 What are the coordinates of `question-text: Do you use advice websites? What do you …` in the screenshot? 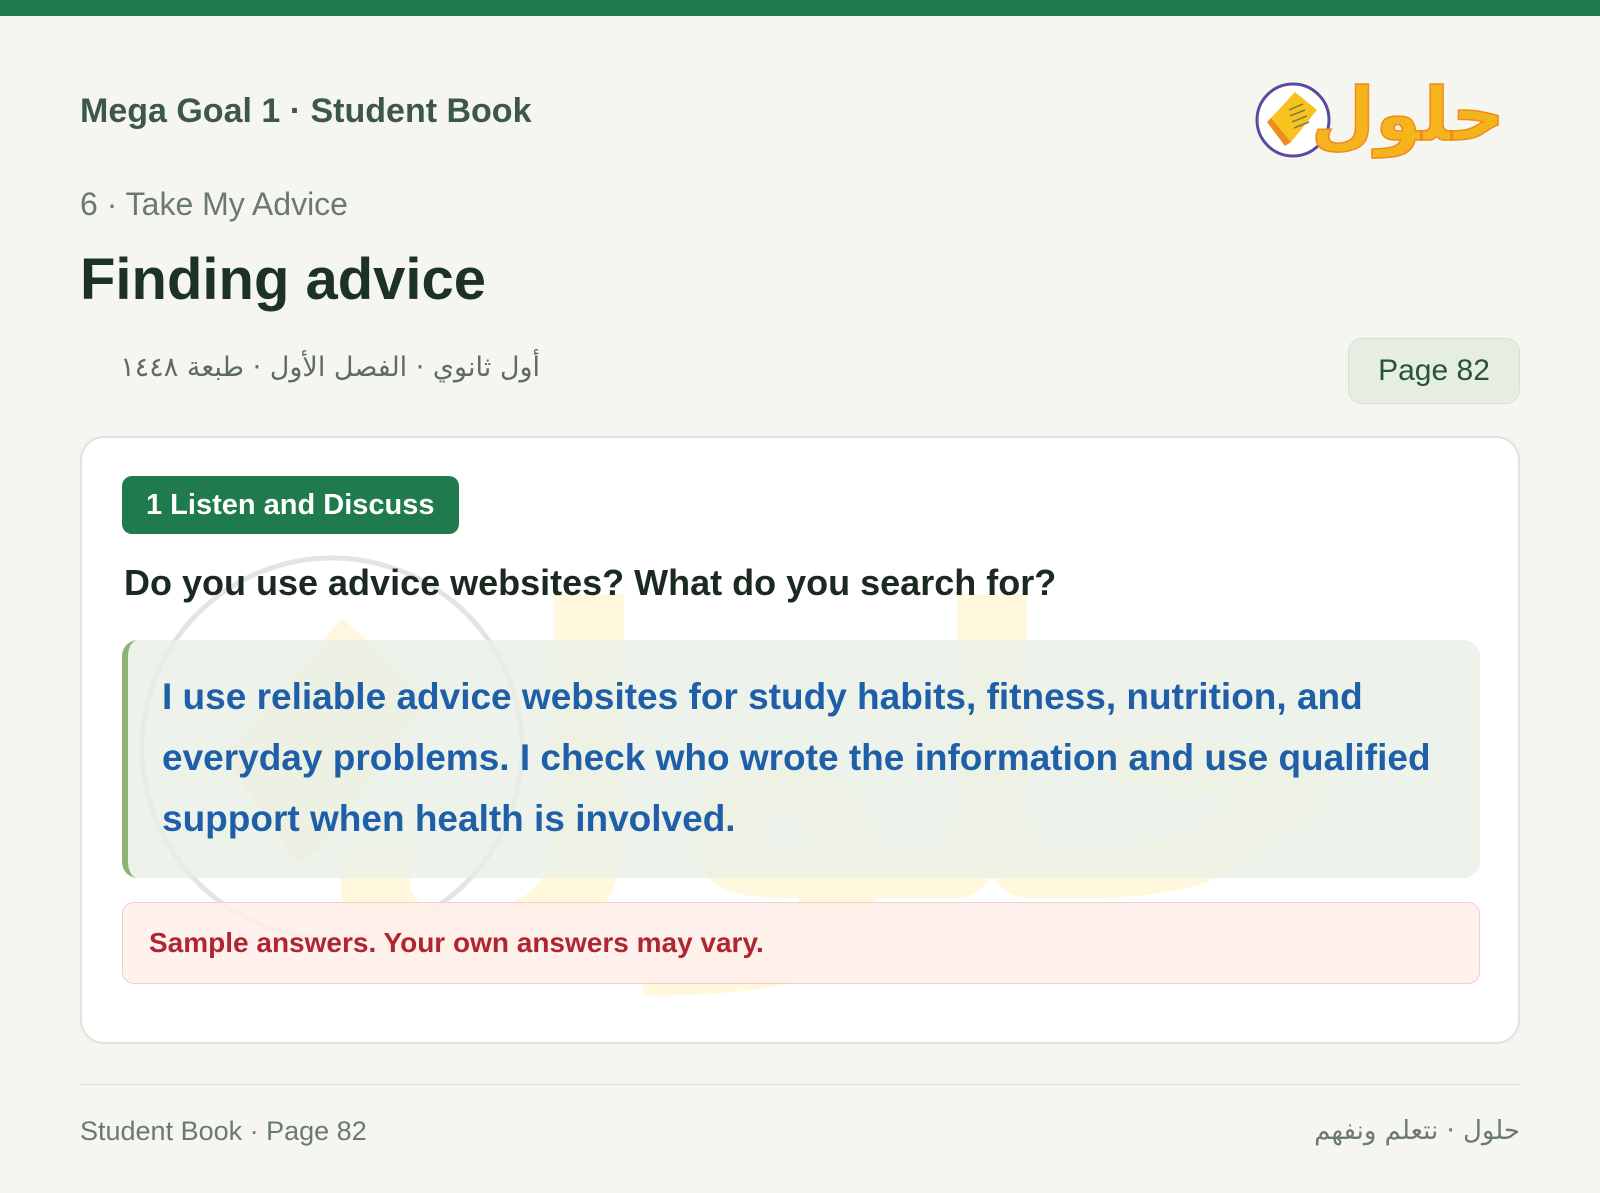 It's located at (590, 582).